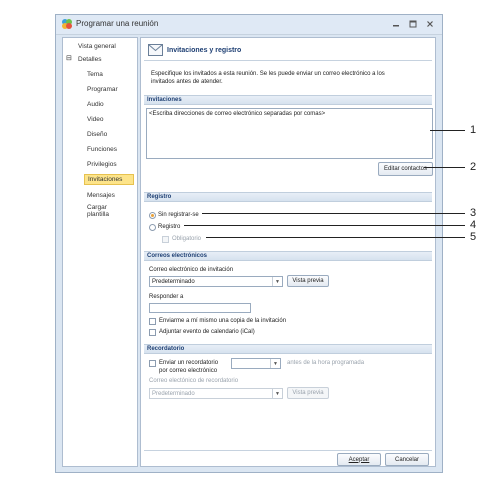 This screenshot has width=500, height=485. I want to click on no-registration-radio, so click(152, 215).